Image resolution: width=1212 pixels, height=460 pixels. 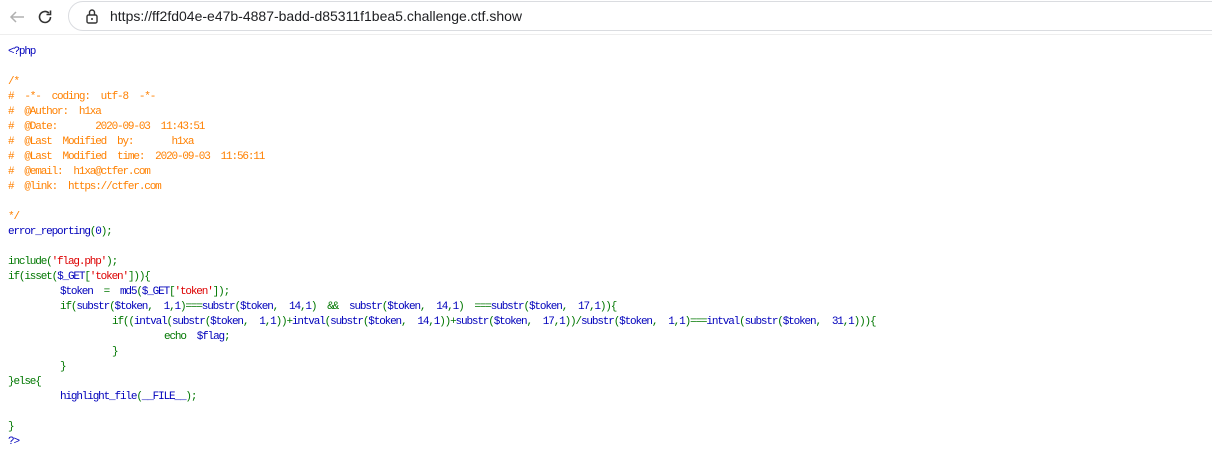 I want to click on code-keyword: ))){, so click(x=865, y=322).